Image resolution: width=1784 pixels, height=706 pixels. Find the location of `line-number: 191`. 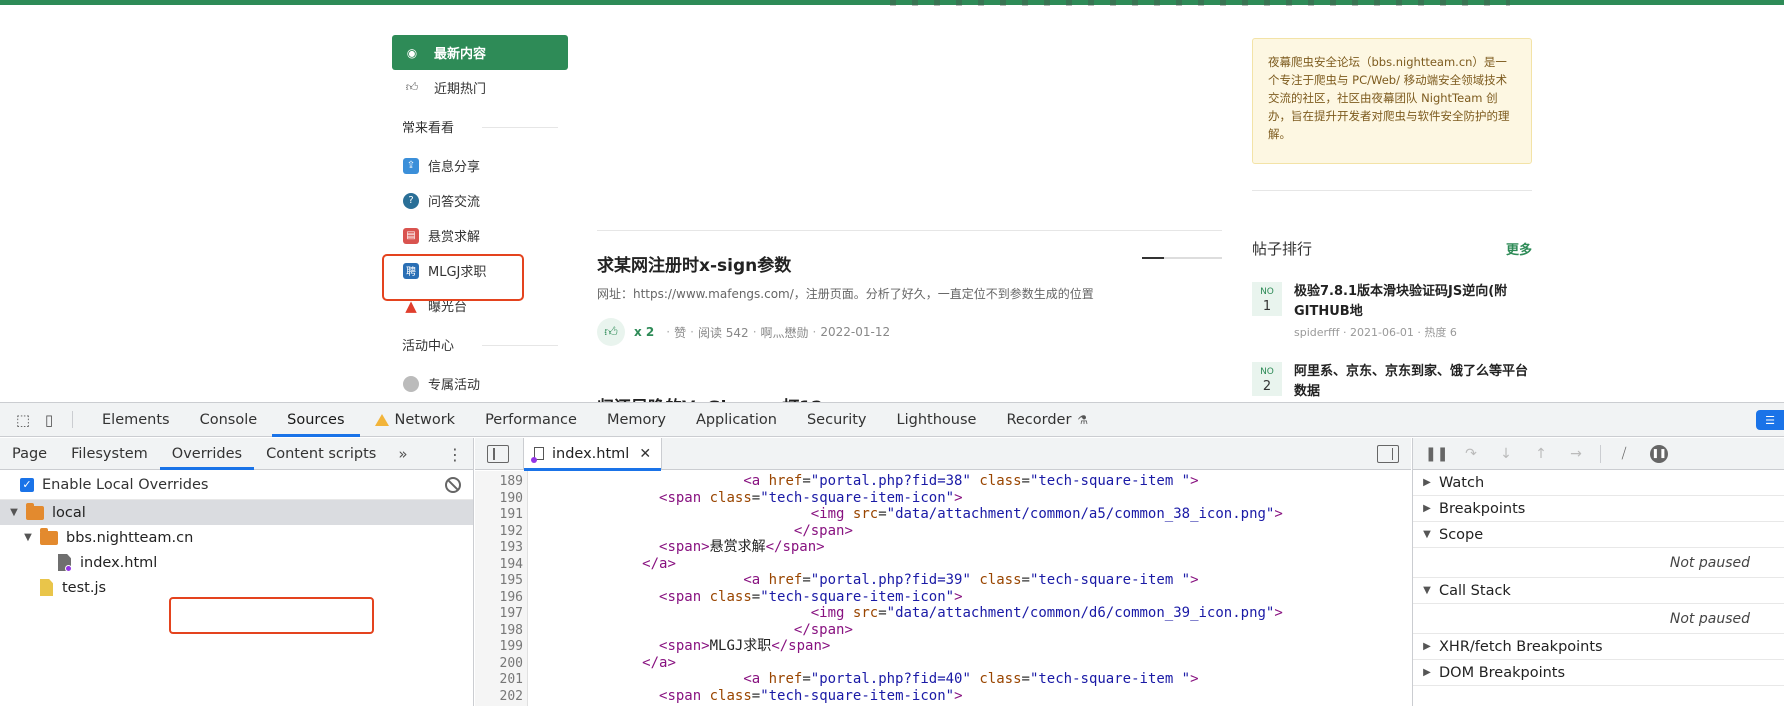

line-number: 191 is located at coordinates (499, 515).